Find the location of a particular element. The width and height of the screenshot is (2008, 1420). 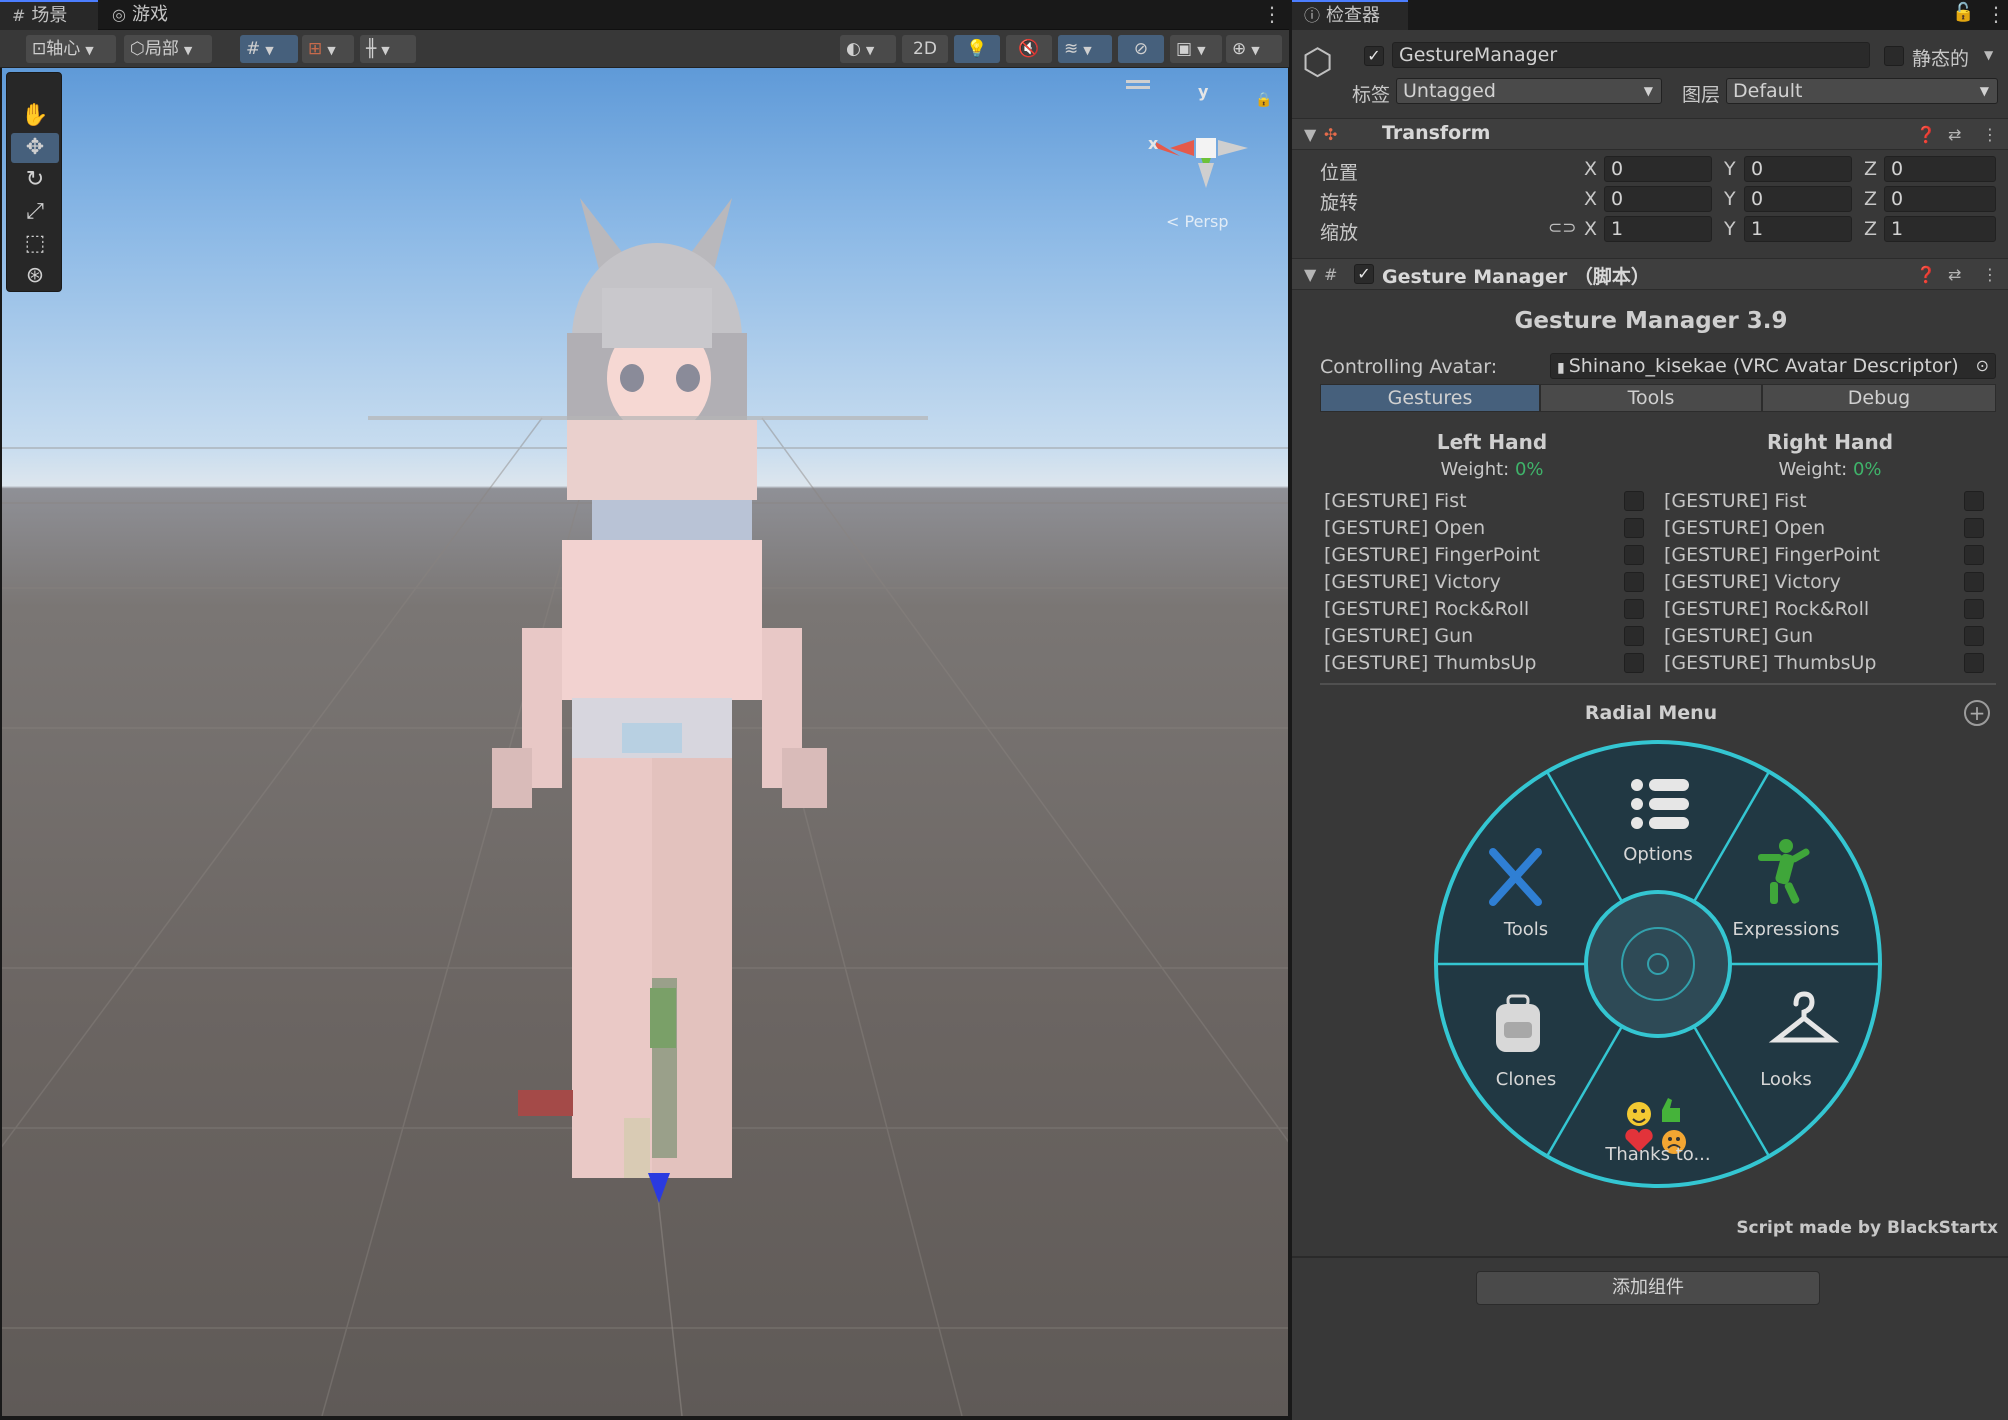

right-gesture-gun-checkbox is located at coordinates (1974, 636).